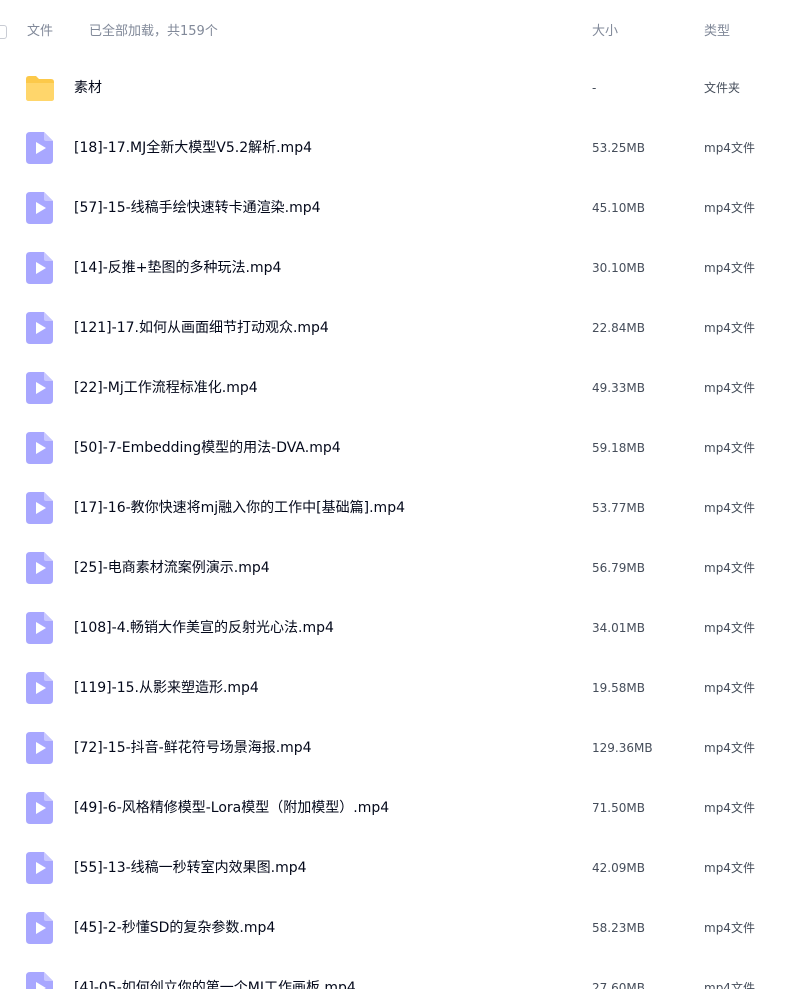 The image size is (798, 989). I want to click on file-size: 34.01MB, so click(618, 628).